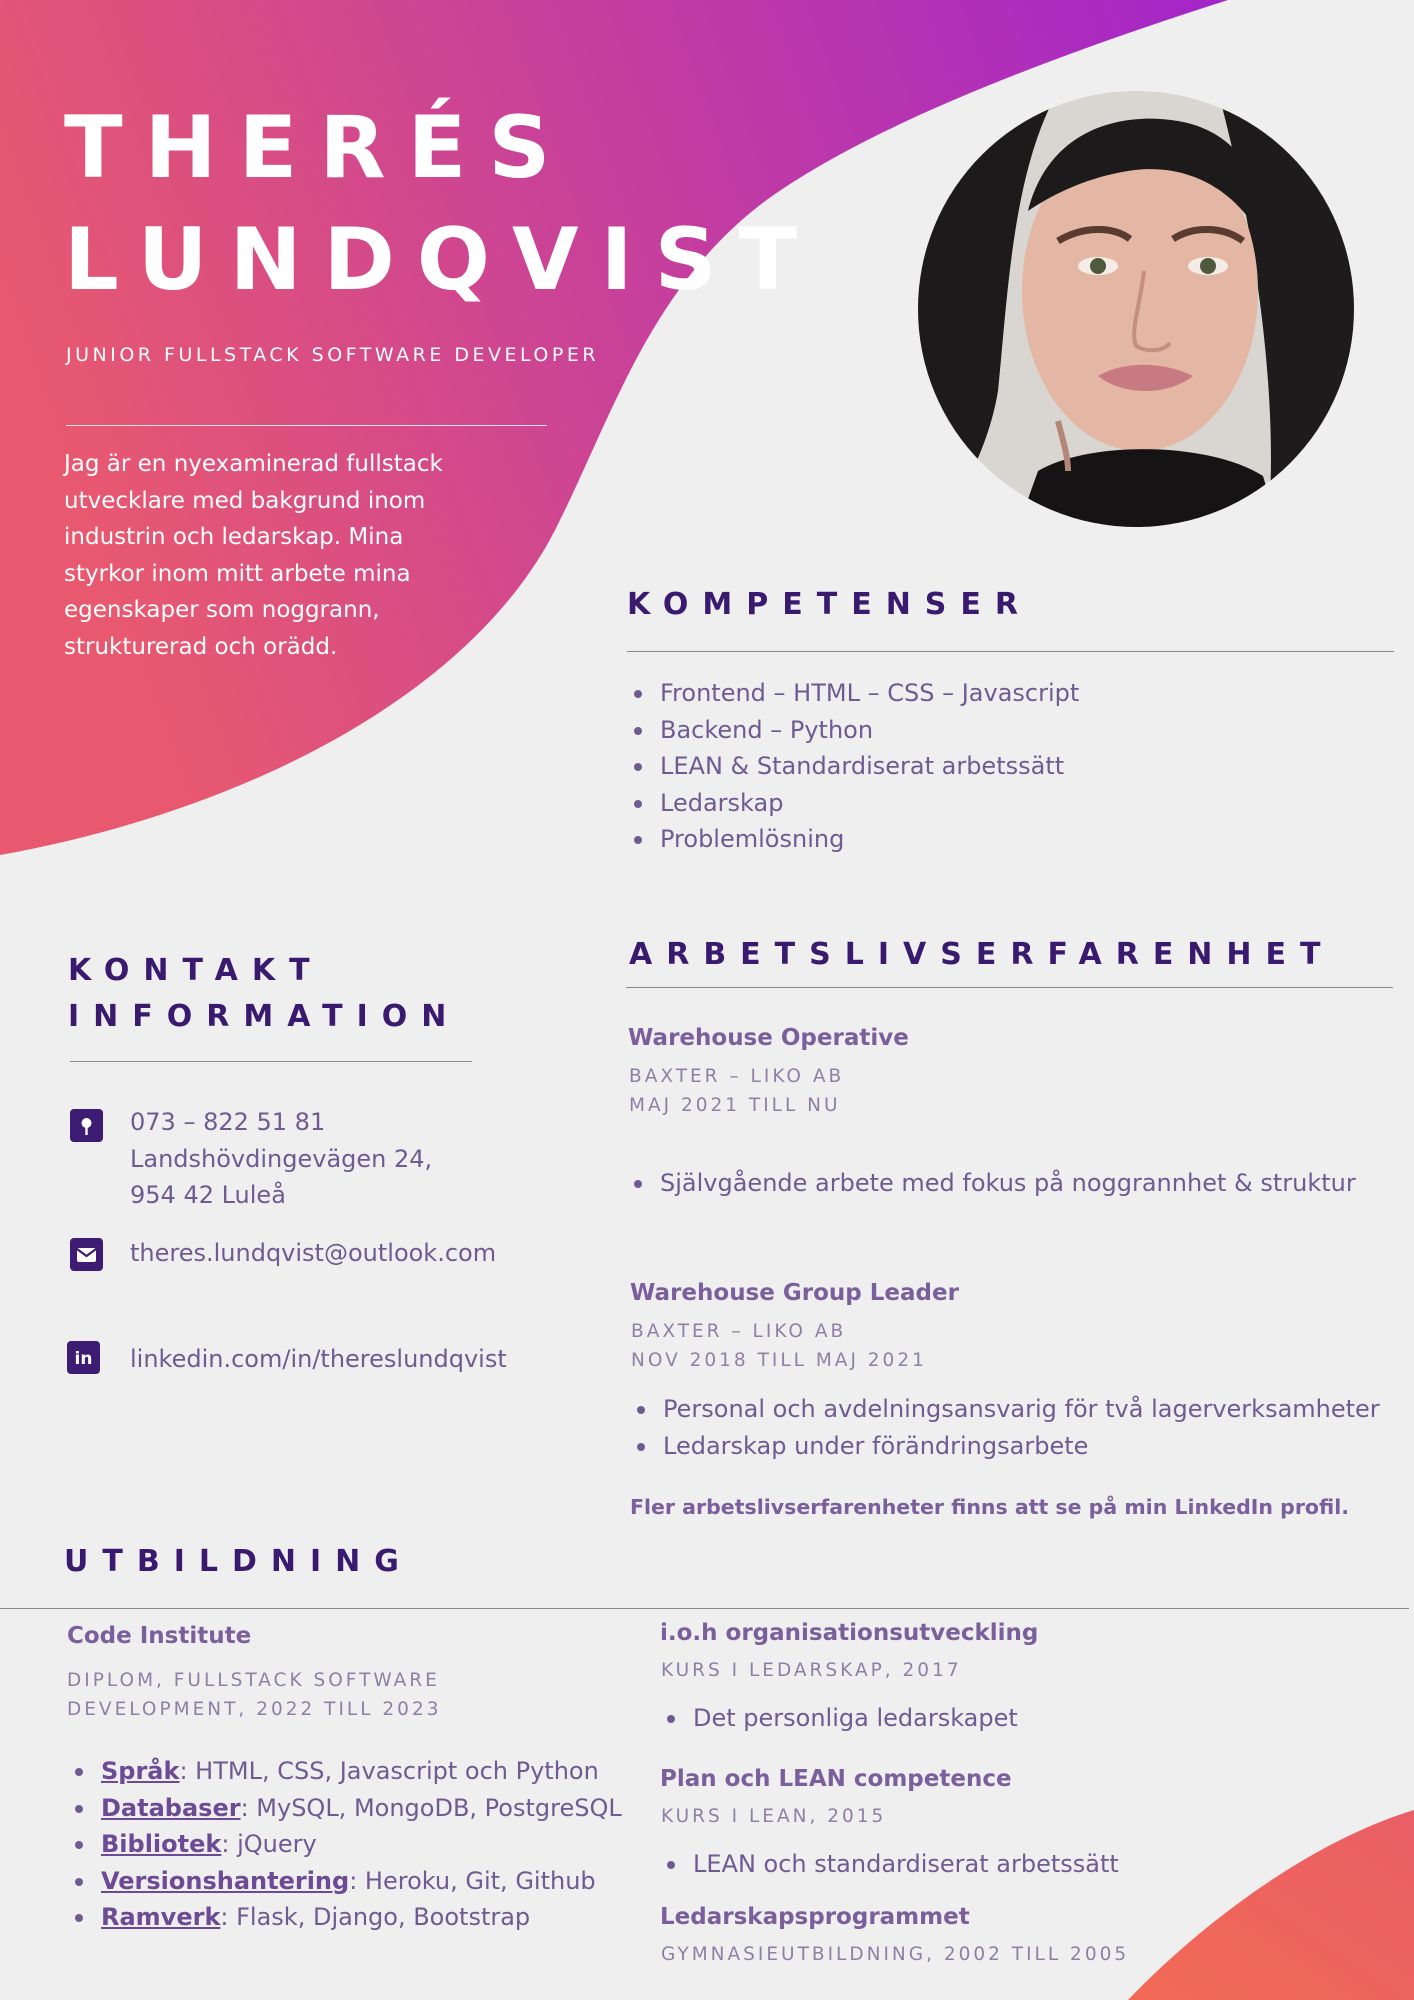 The height and width of the screenshot is (2000, 1414). Describe the element at coordinates (1136, 309) in the screenshot. I see `profile-photo` at that location.